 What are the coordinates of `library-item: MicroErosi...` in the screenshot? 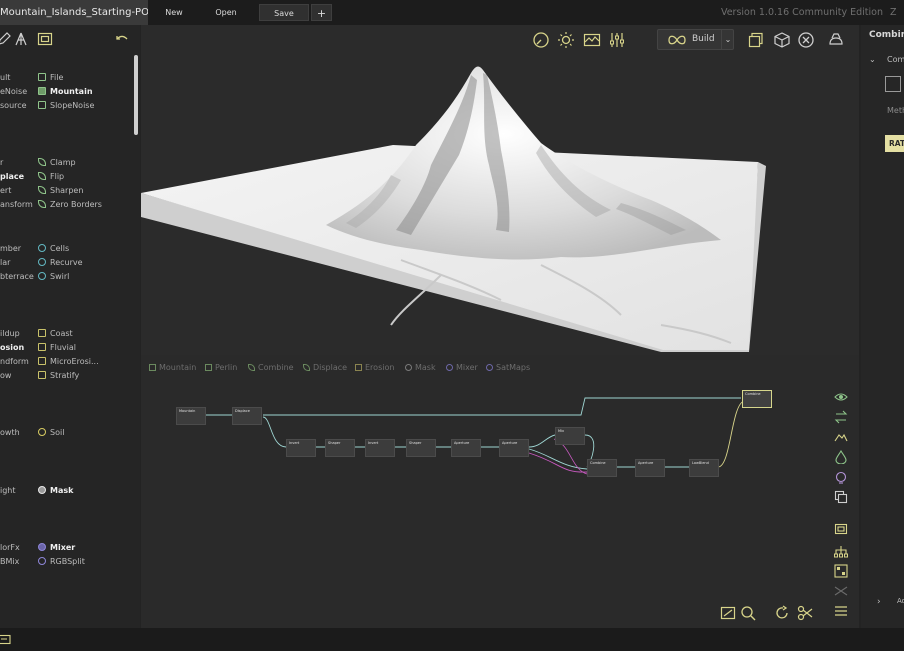 It's located at (68, 362).